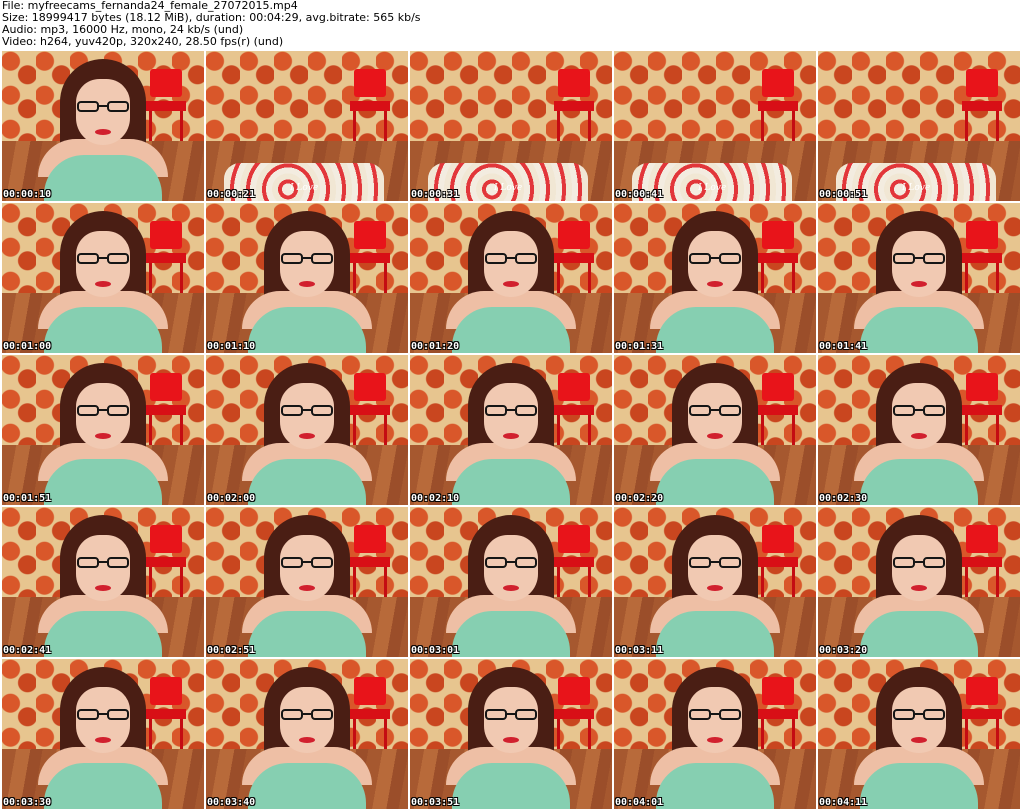 This screenshot has height=811, width=1024. Describe the element at coordinates (639, 498) in the screenshot. I see `thumbnail-timestamp: 00:02:20` at that location.